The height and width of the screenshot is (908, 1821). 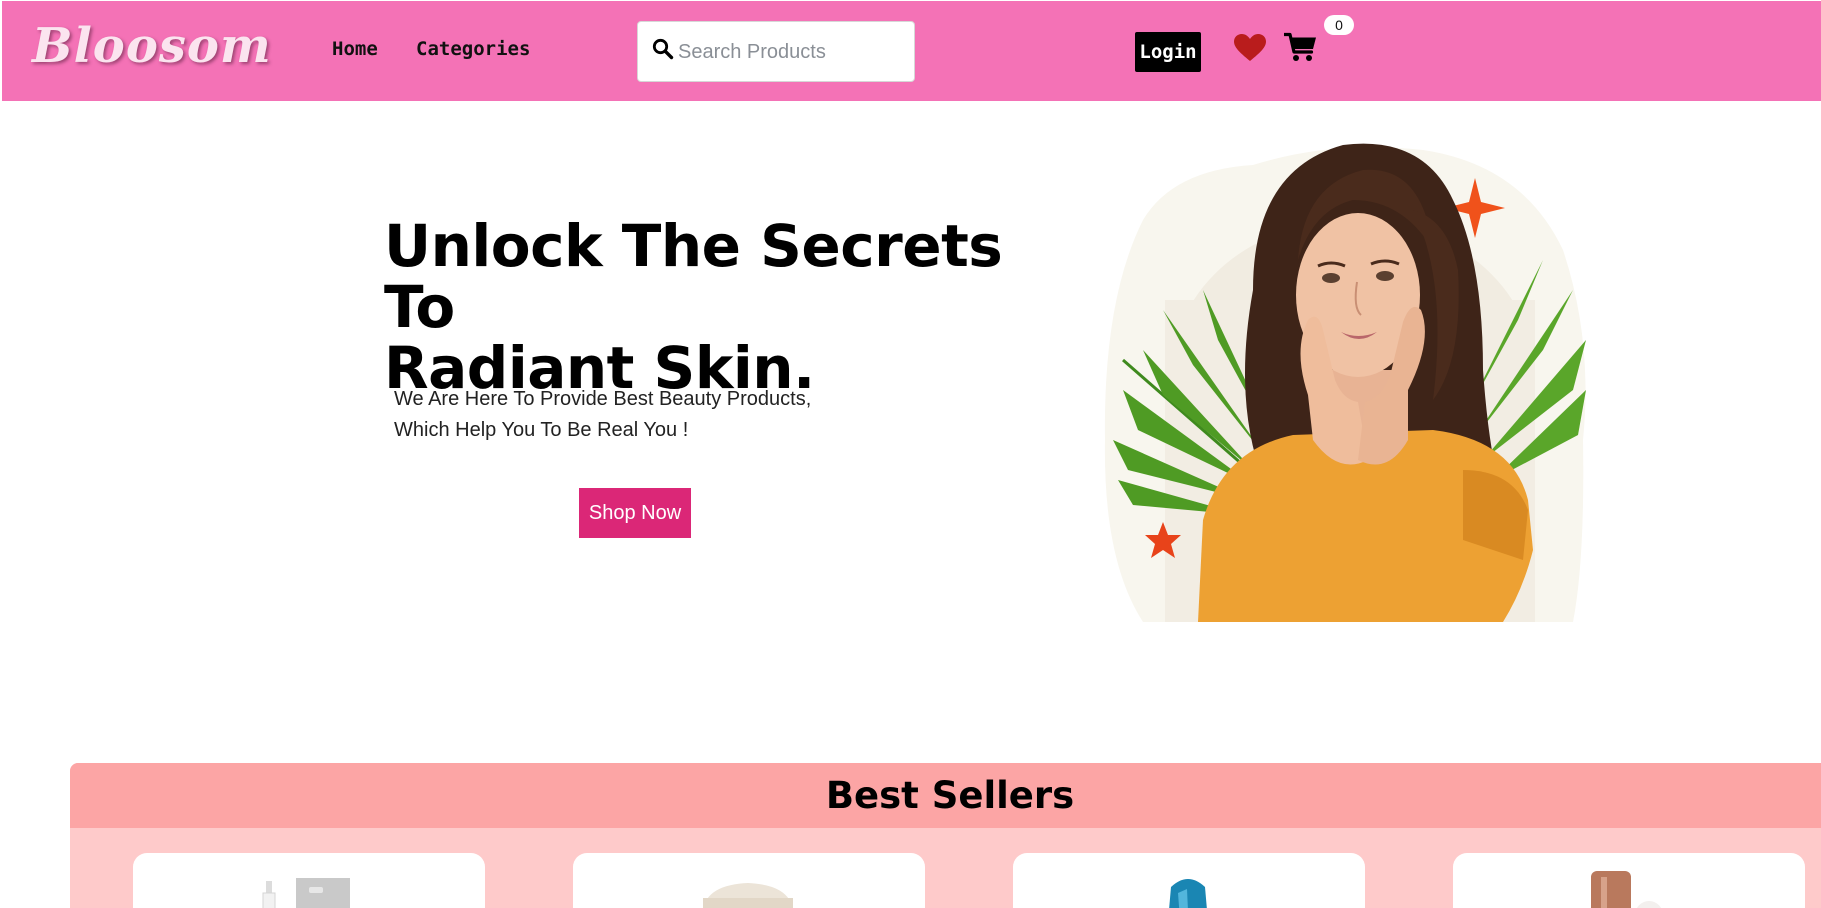 What do you see at coordinates (1250, 48) in the screenshot?
I see `heart-icon` at bounding box center [1250, 48].